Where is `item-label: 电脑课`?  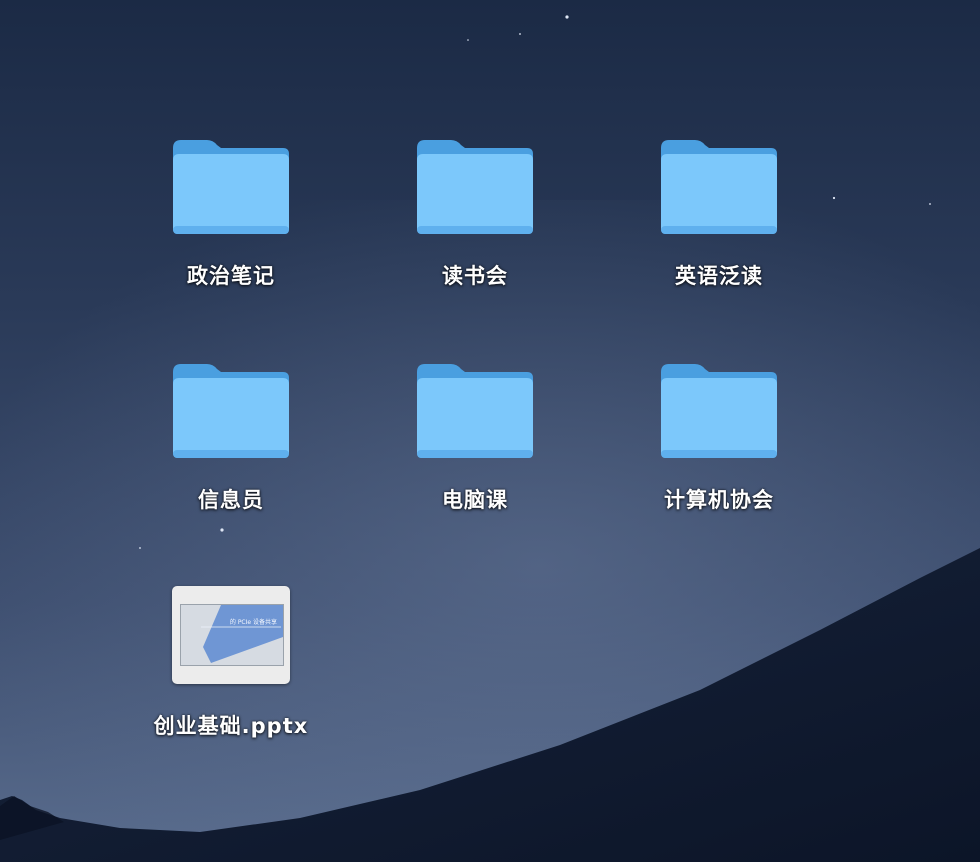
item-label: 电脑课 is located at coordinates (475, 500).